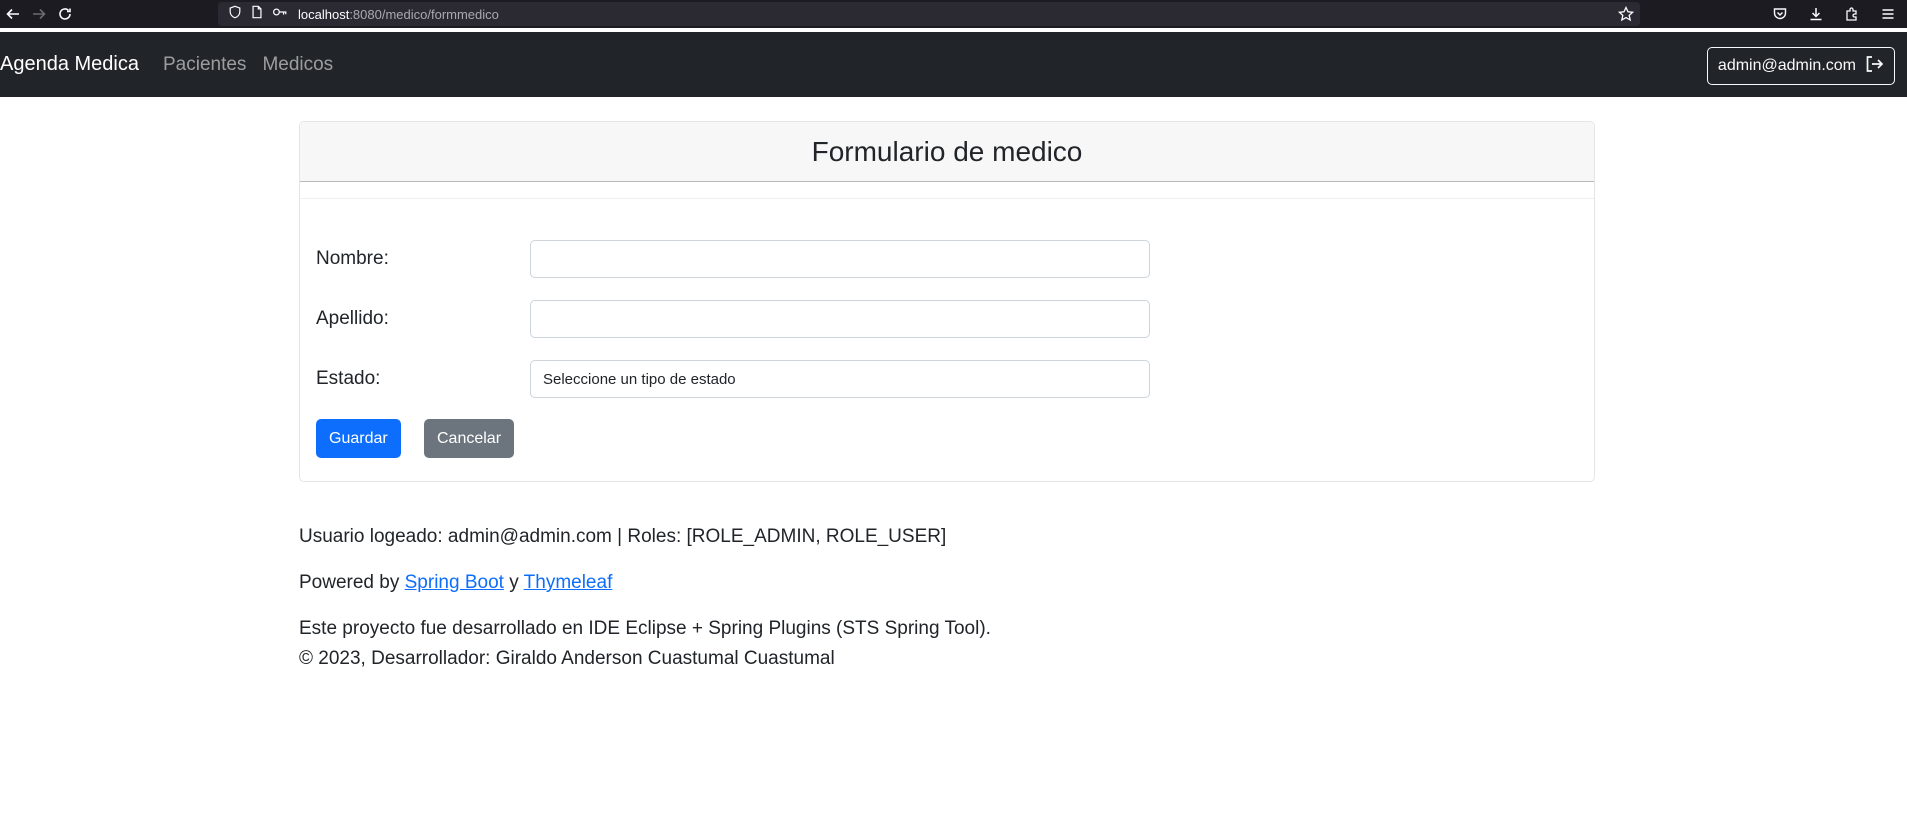 Image resolution: width=1907 pixels, height=820 pixels. What do you see at coordinates (947, 198) in the screenshot?
I see `card-divider` at bounding box center [947, 198].